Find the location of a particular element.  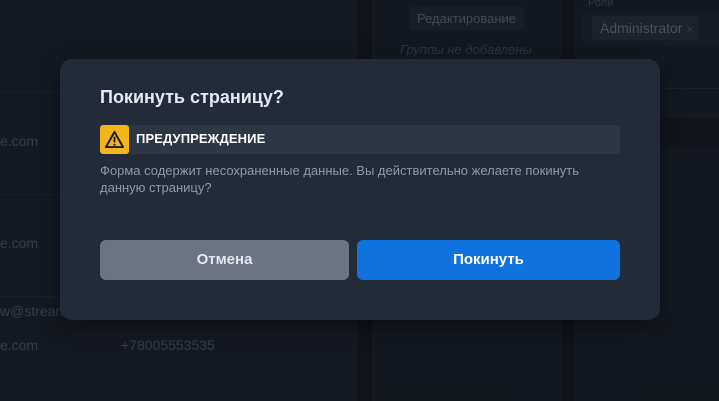

warning-triangle-icon is located at coordinates (114, 139).